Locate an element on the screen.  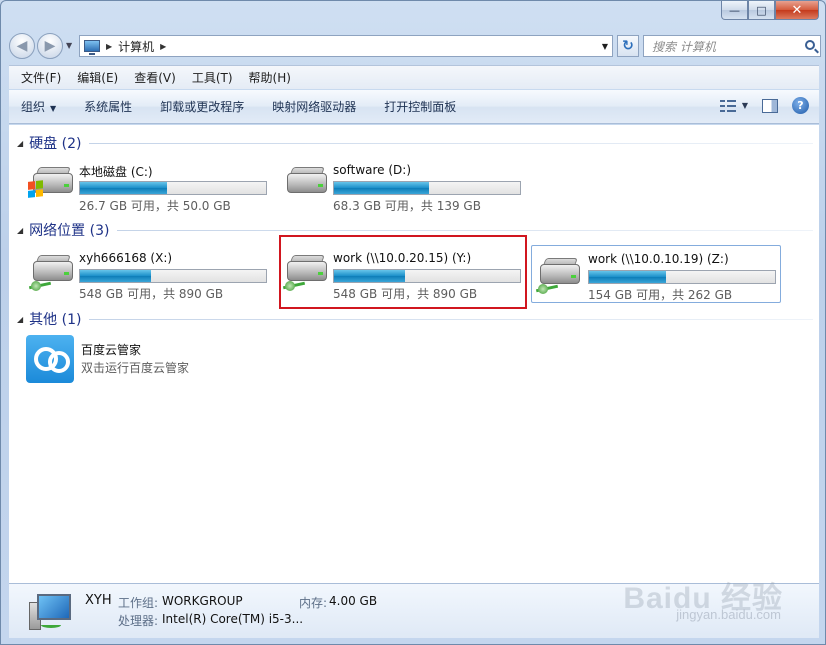
drive-item-c: 本地磁盘 (C:) 26.7 GB 可用，共 50.0 GB is located at coordinates (152, 184).